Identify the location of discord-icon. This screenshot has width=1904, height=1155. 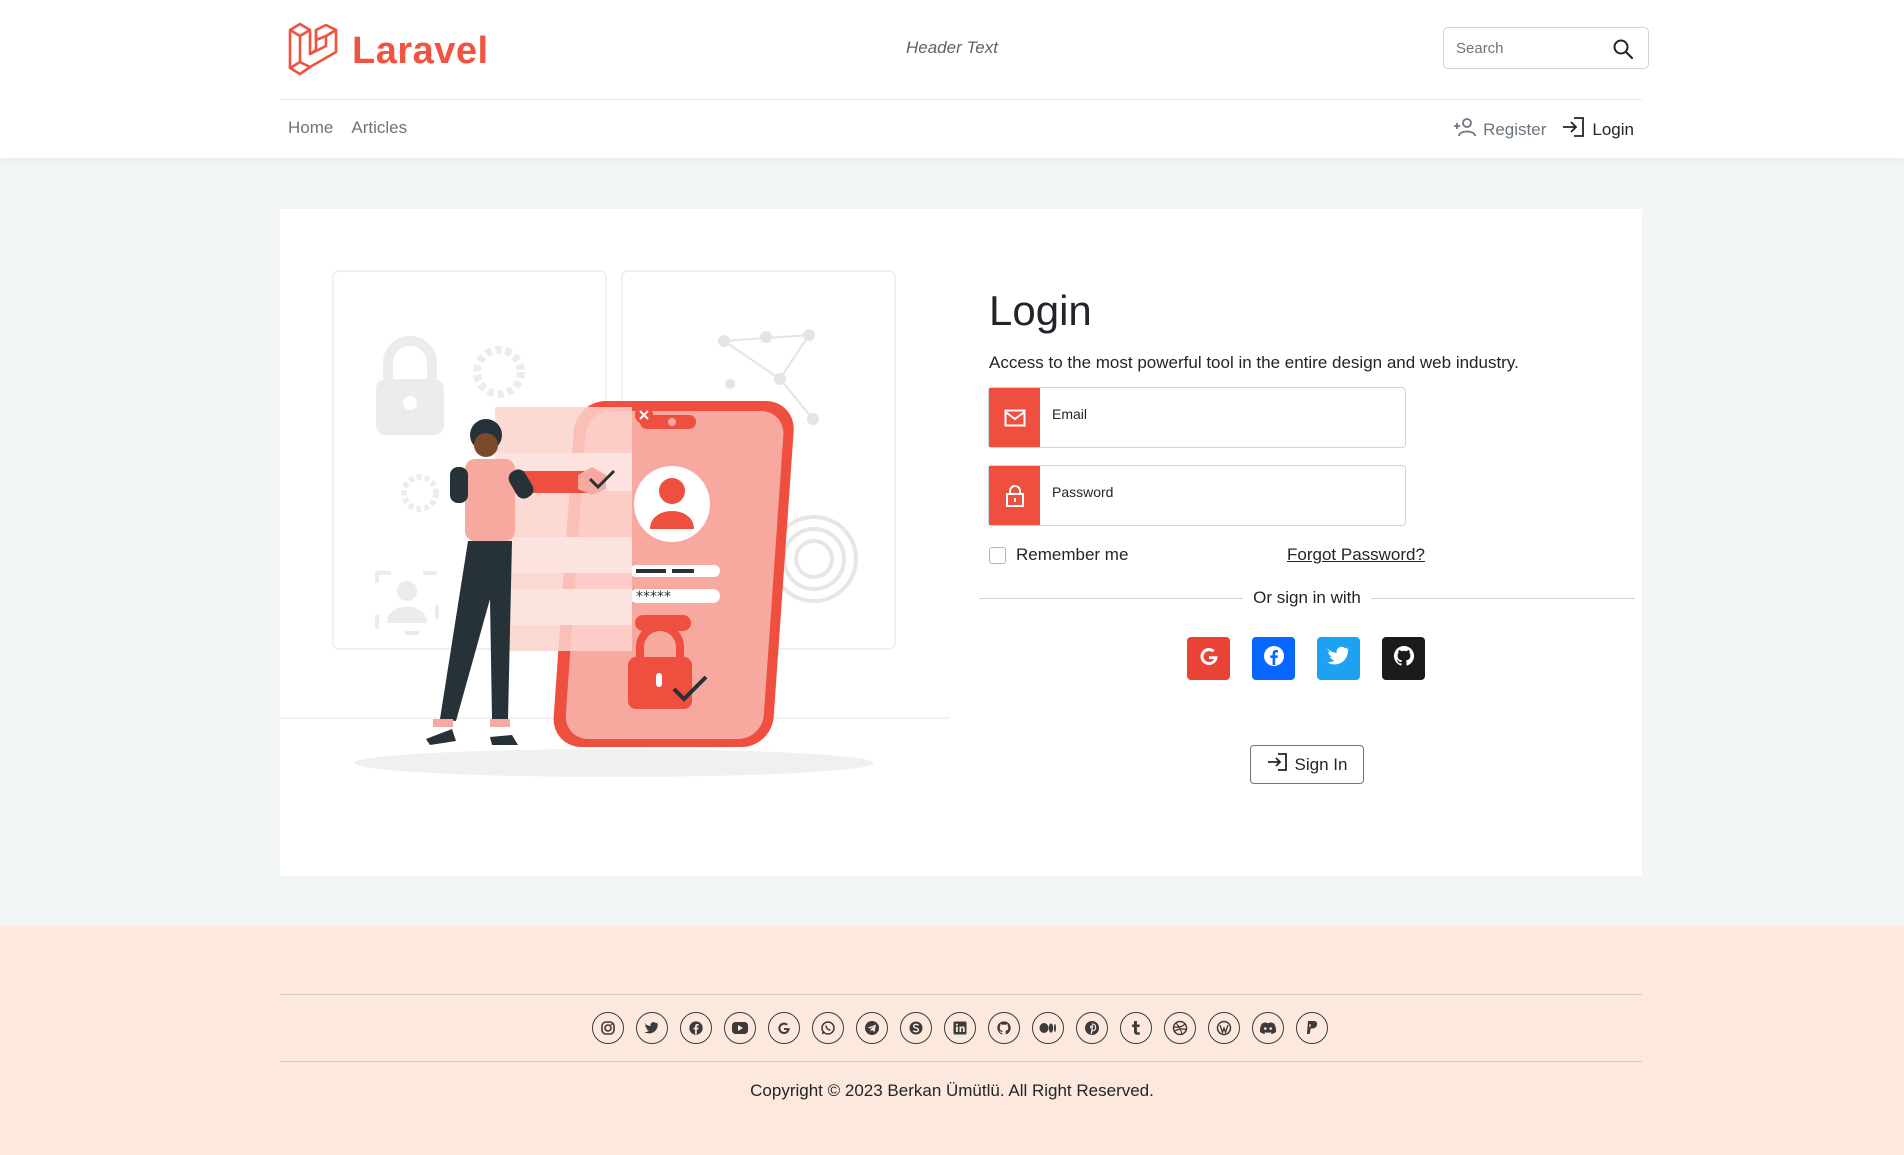
(1268, 1028).